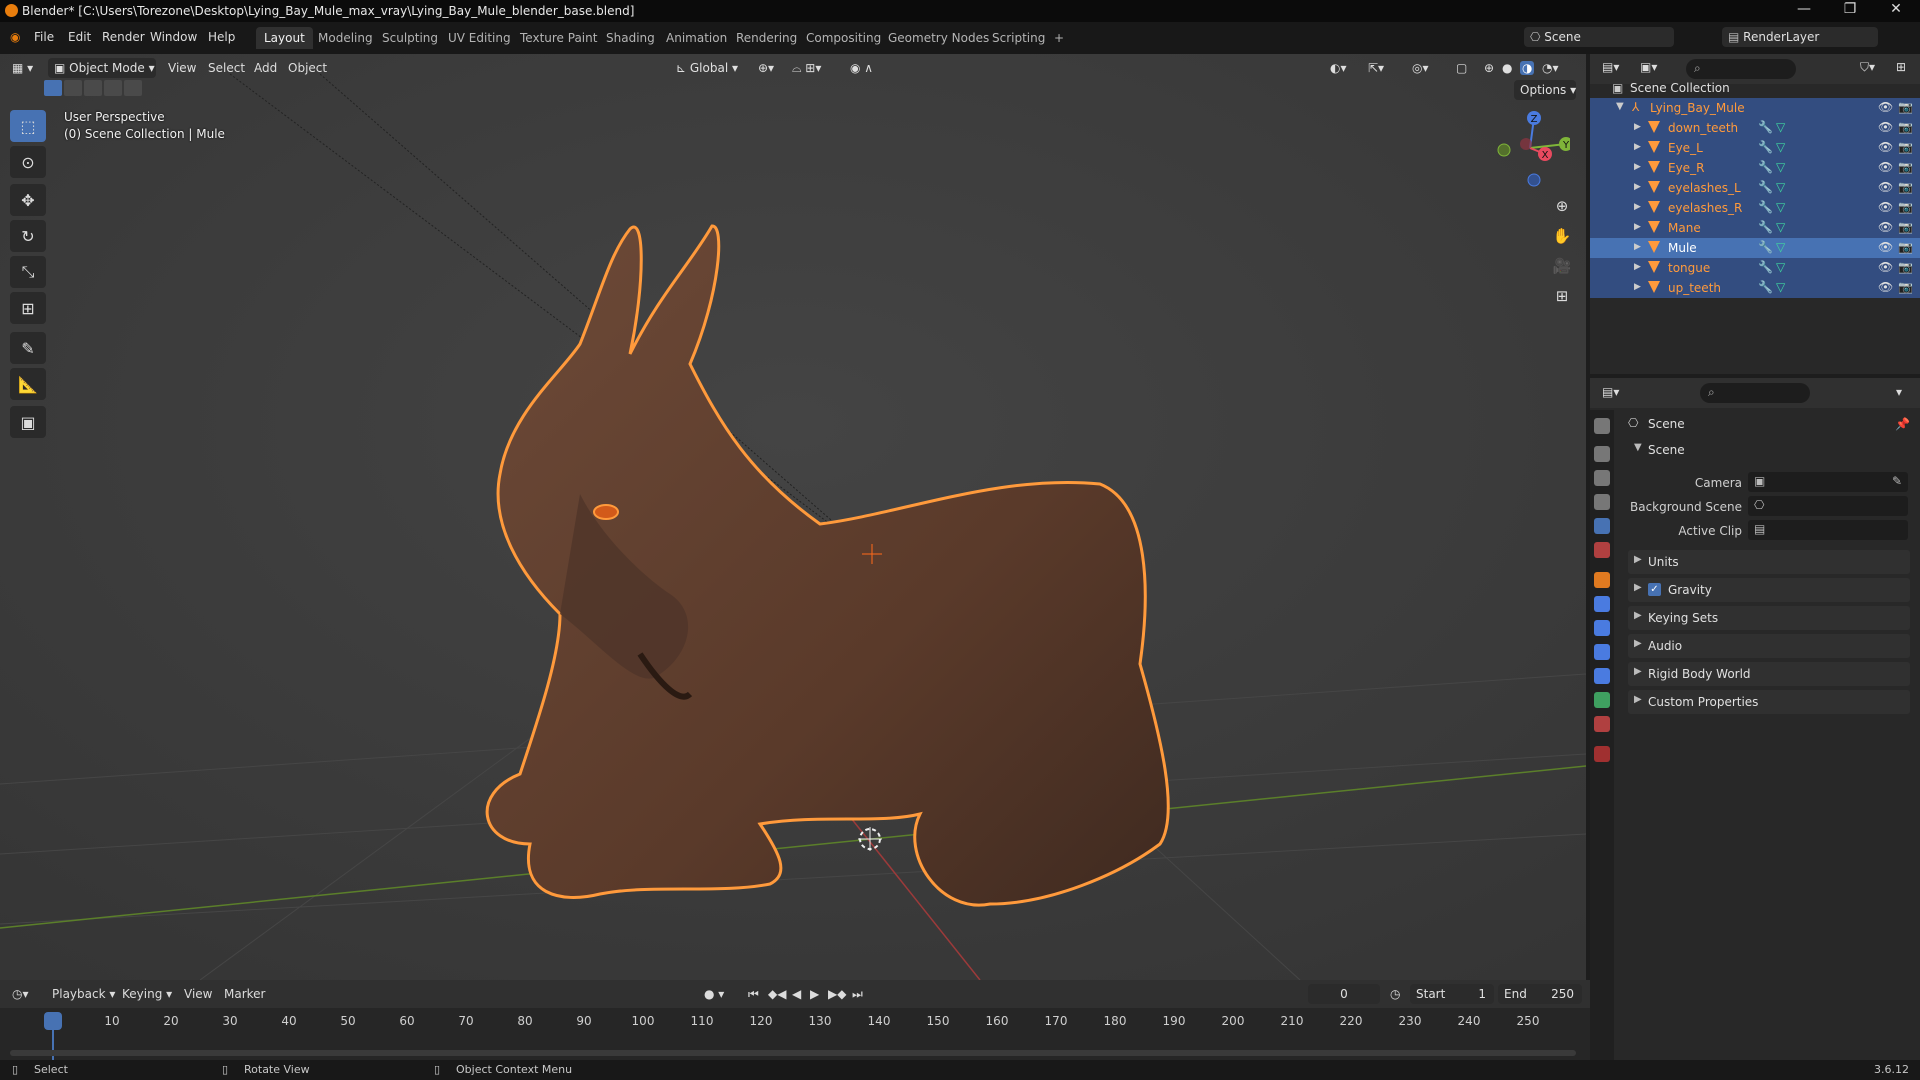 This screenshot has height=1080, width=1920. I want to click on camera-view-icon: 🎥, so click(1562, 266).